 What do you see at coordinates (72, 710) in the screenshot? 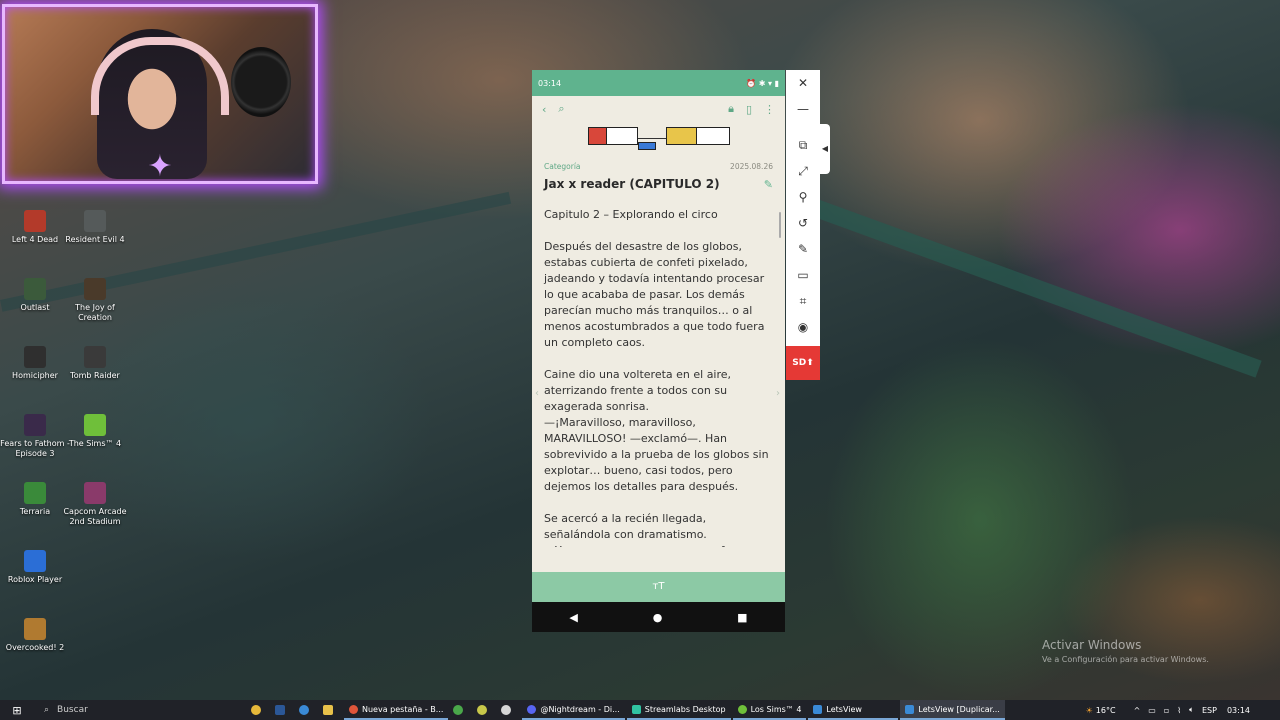
I see `search-placeholder: Buscar` at bounding box center [72, 710].